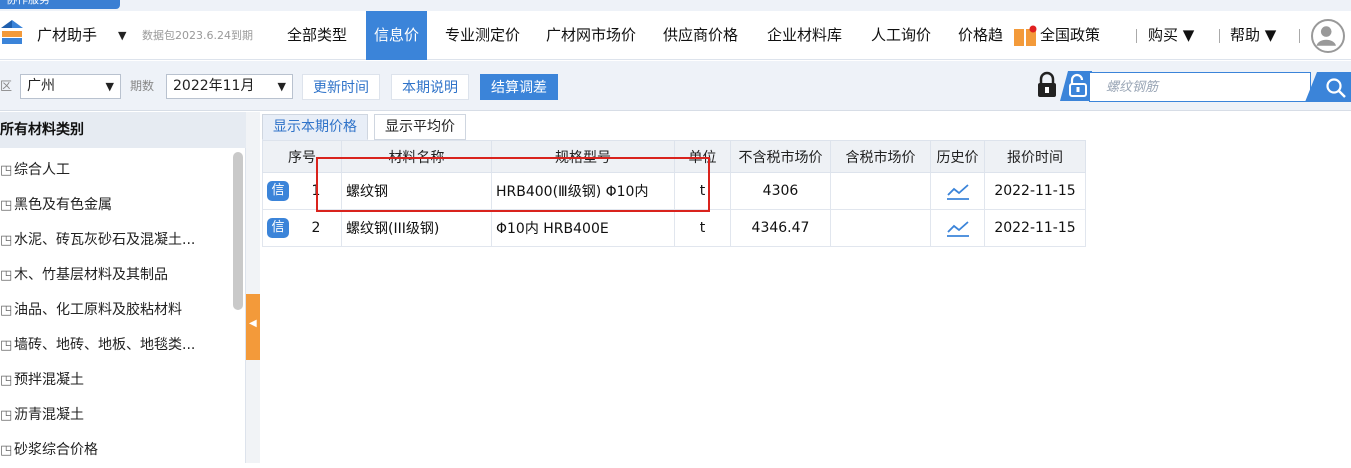 The width and height of the screenshot is (1351, 468). I want to click on col-header: 序号, so click(302, 156).